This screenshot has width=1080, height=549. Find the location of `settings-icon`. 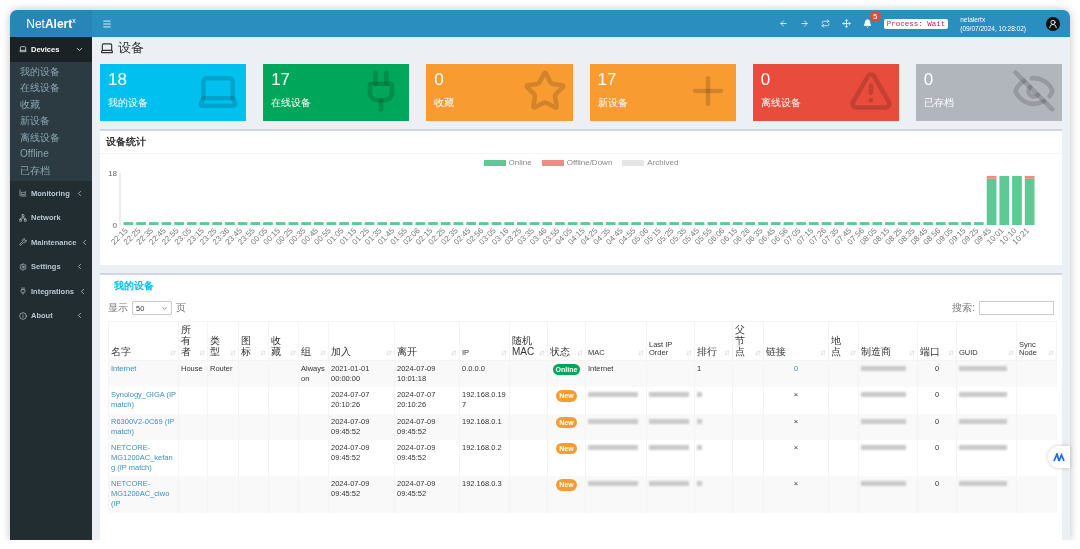

settings-icon is located at coordinates (23, 266).